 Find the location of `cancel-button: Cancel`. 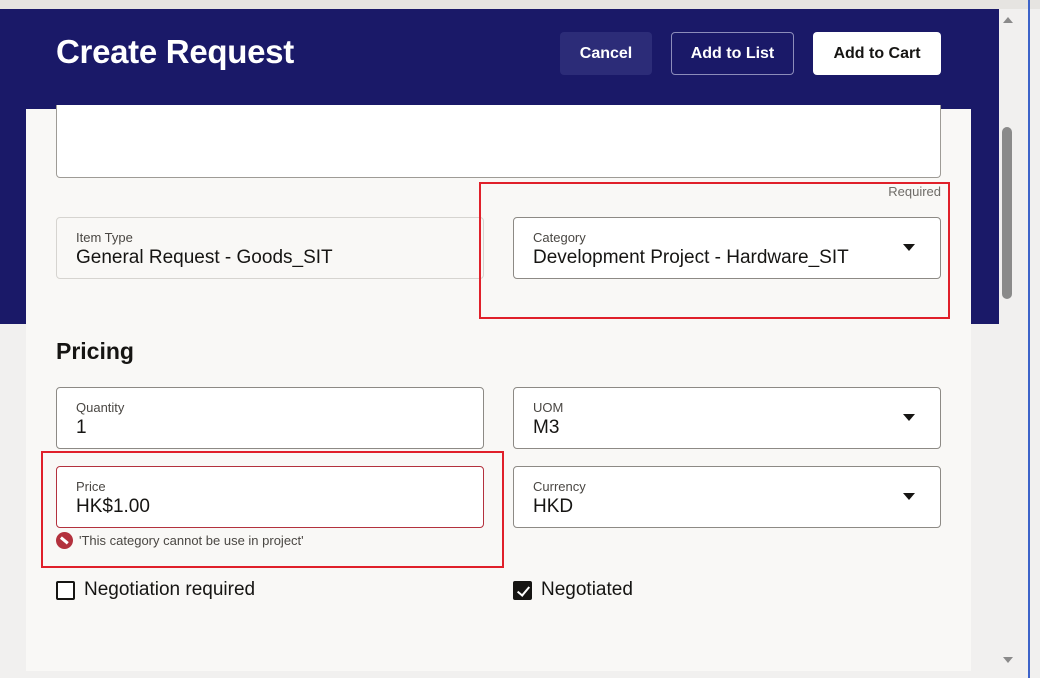

cancel-button: Cancel is located at coordinates (606, 53).